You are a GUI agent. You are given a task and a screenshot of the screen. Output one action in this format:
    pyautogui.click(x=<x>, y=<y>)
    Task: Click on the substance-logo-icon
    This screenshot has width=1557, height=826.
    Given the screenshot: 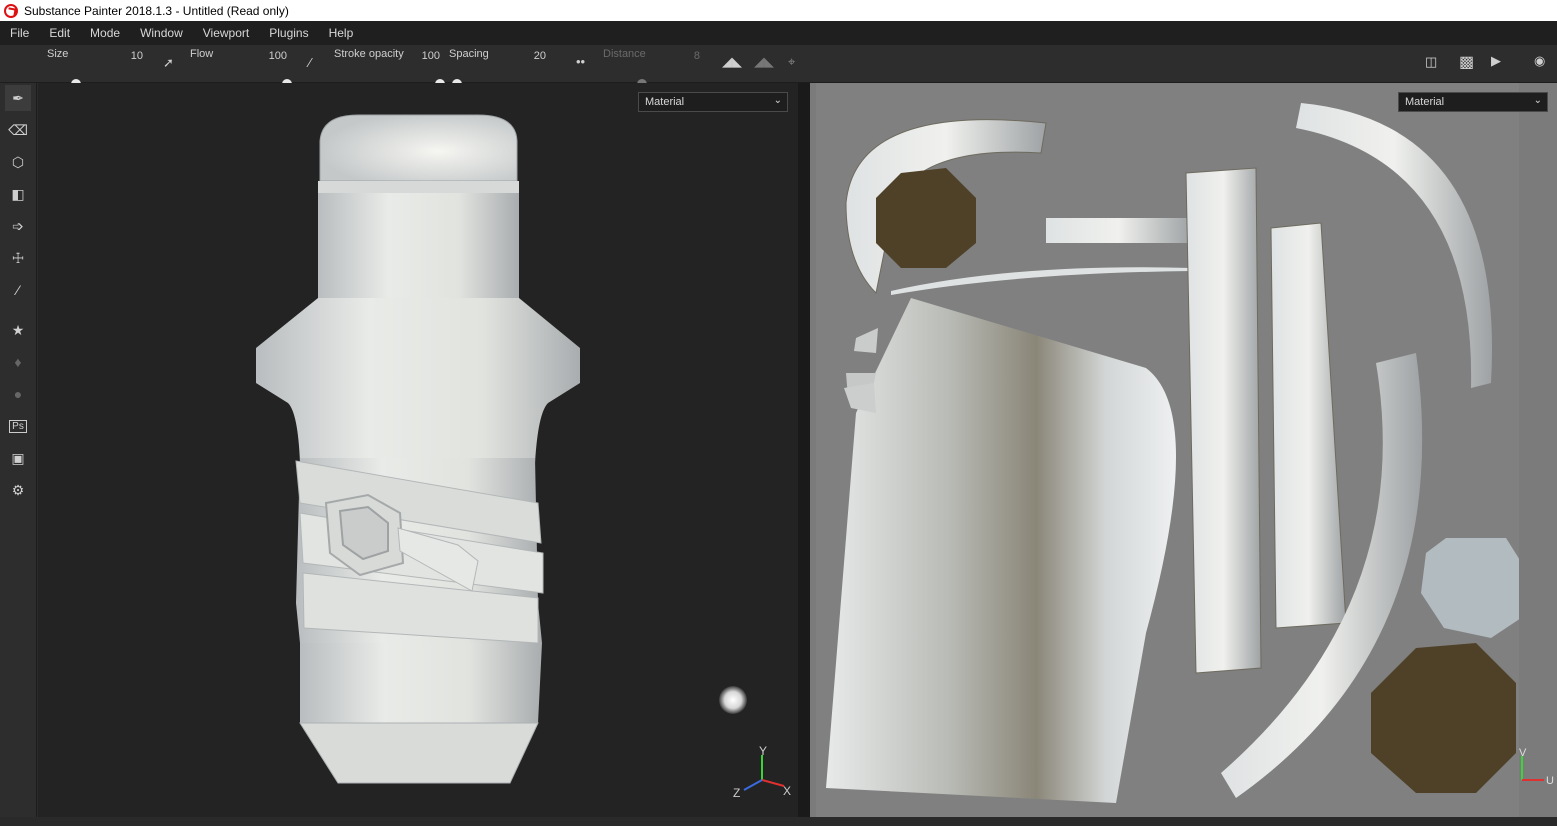 What is the action you would take?
    pyautogui.click(x=11, y=10)
    